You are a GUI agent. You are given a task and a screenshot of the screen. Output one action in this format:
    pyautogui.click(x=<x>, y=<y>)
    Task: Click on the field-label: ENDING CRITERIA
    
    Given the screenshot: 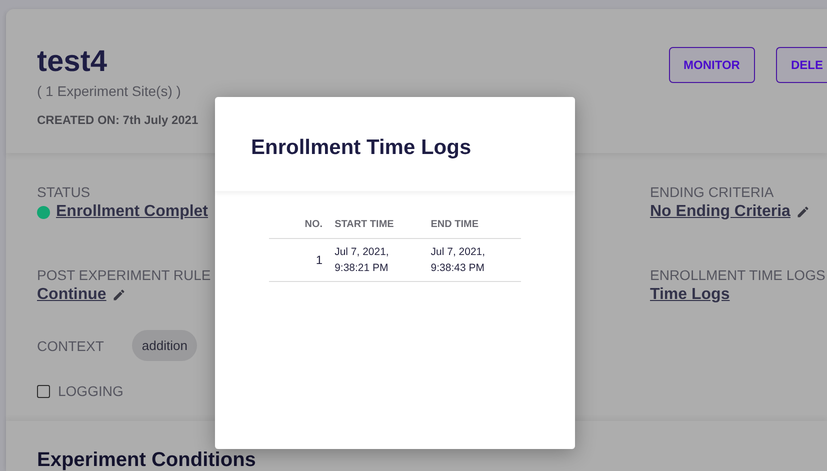 What is the action you would take?
    pyautogui.click(x=712, y=192)
    